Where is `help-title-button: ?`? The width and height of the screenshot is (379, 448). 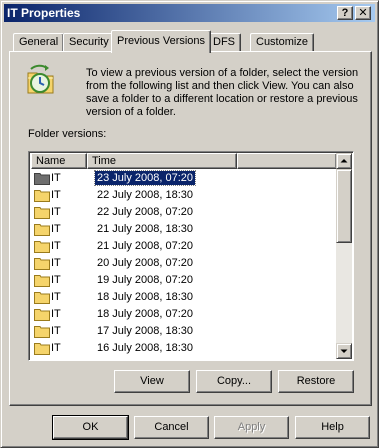 help-title-button: ? is located at coordinates (345, 13).